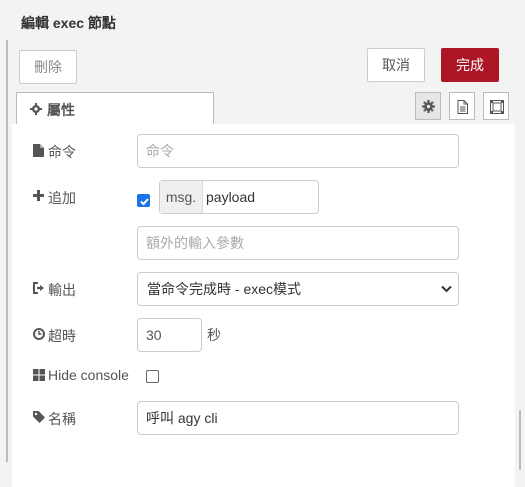  I want to click on timeout-unit: 秒, so click(214, 335).